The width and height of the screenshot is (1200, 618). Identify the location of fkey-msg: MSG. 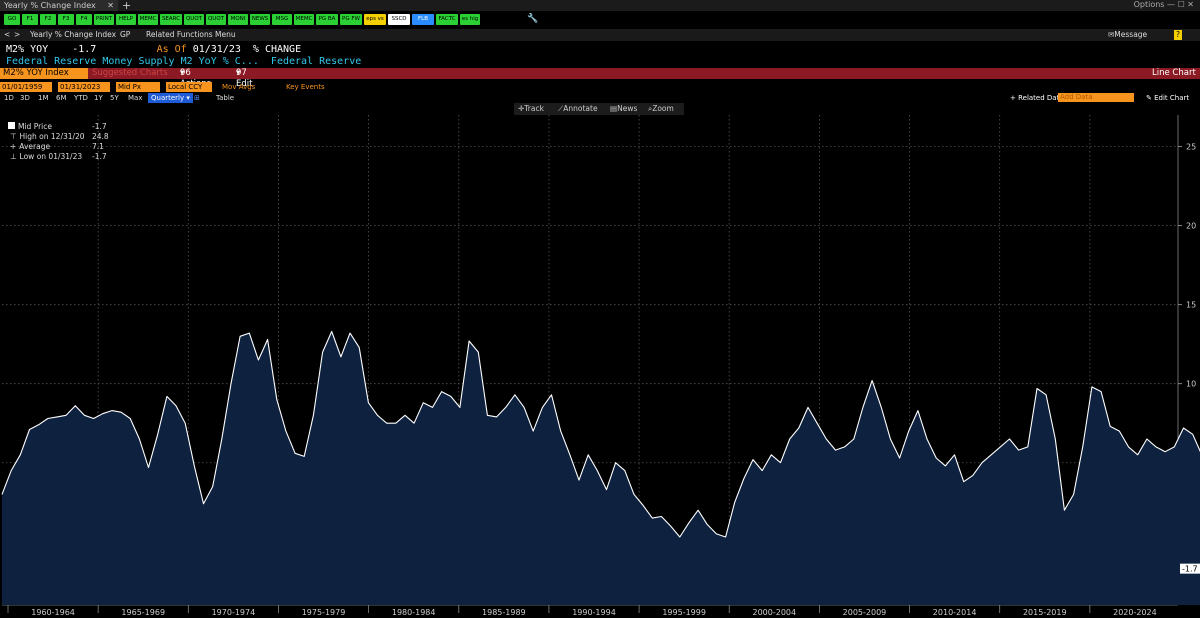
(282, 19).